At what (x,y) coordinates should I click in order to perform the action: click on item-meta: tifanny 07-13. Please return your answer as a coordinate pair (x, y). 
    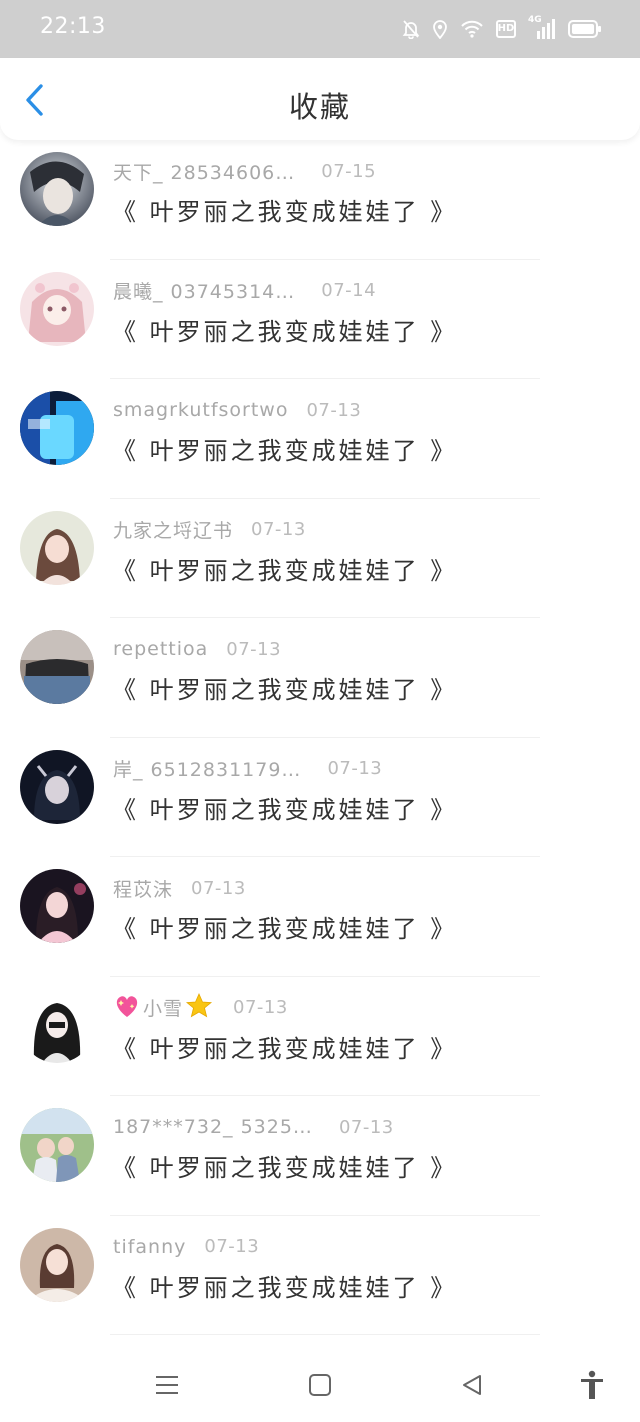
    Looking at the image, I should click on (186, 1247).